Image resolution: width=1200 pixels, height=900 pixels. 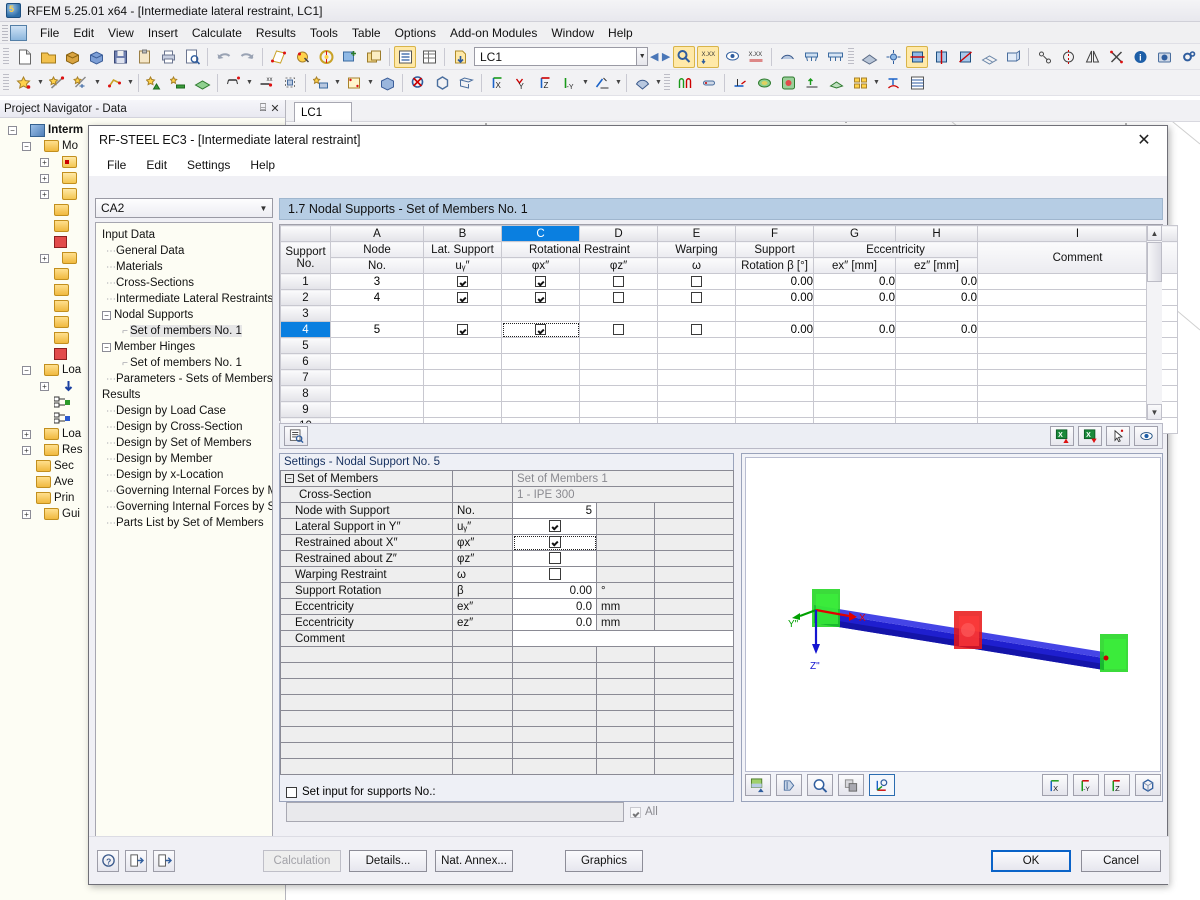 What do you see at coordinates (555, 56) in the screenshot?
I see `load-case-combo: LC1` at bounding box center [555, 56].